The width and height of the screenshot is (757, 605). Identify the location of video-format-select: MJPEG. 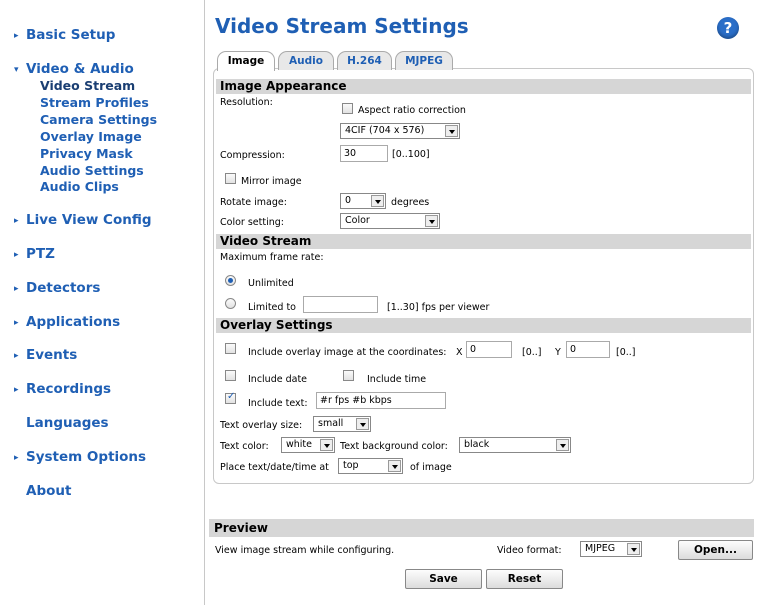
(611, 549).